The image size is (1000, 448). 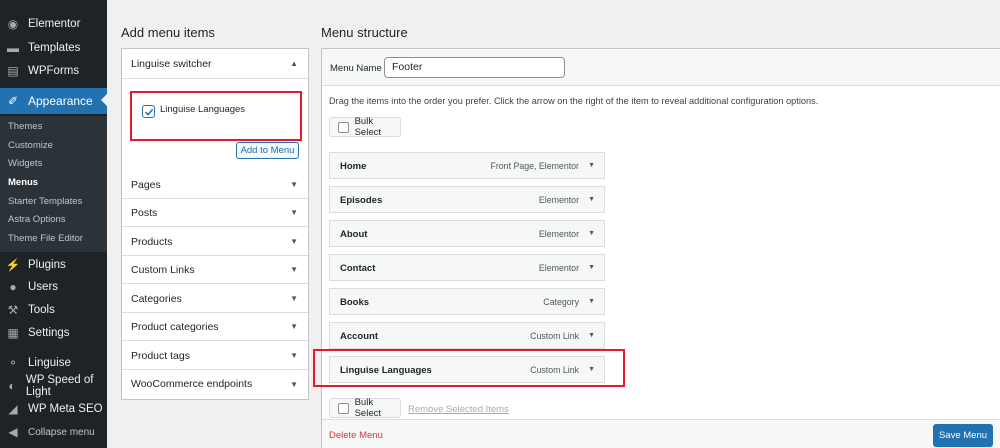 I want to click on sidebar-item-plugins: ⚡ Plugins, so click(x=53, y=265).